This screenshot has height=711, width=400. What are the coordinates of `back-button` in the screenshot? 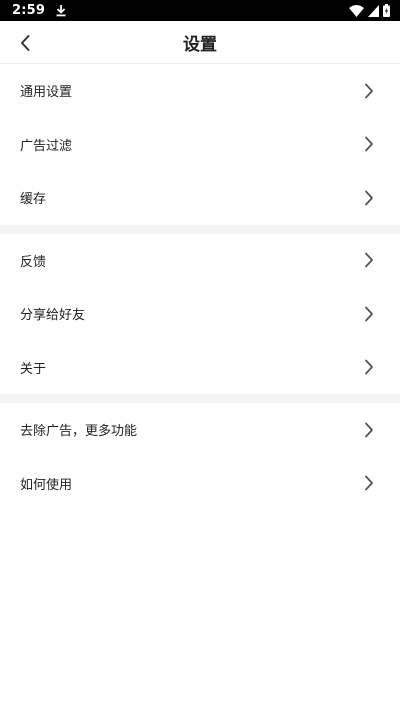 It's located at (25, 42).